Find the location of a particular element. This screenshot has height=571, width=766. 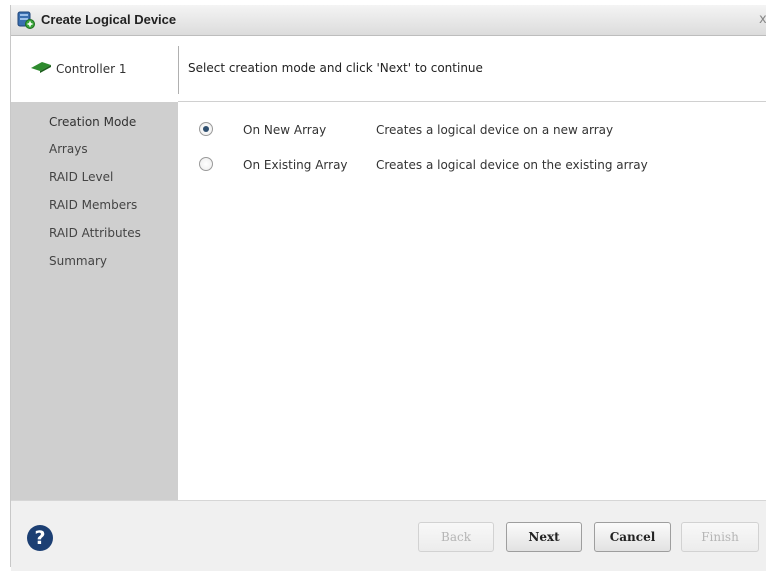

cancel-button: Cancel is located at coordinates (632, 537).